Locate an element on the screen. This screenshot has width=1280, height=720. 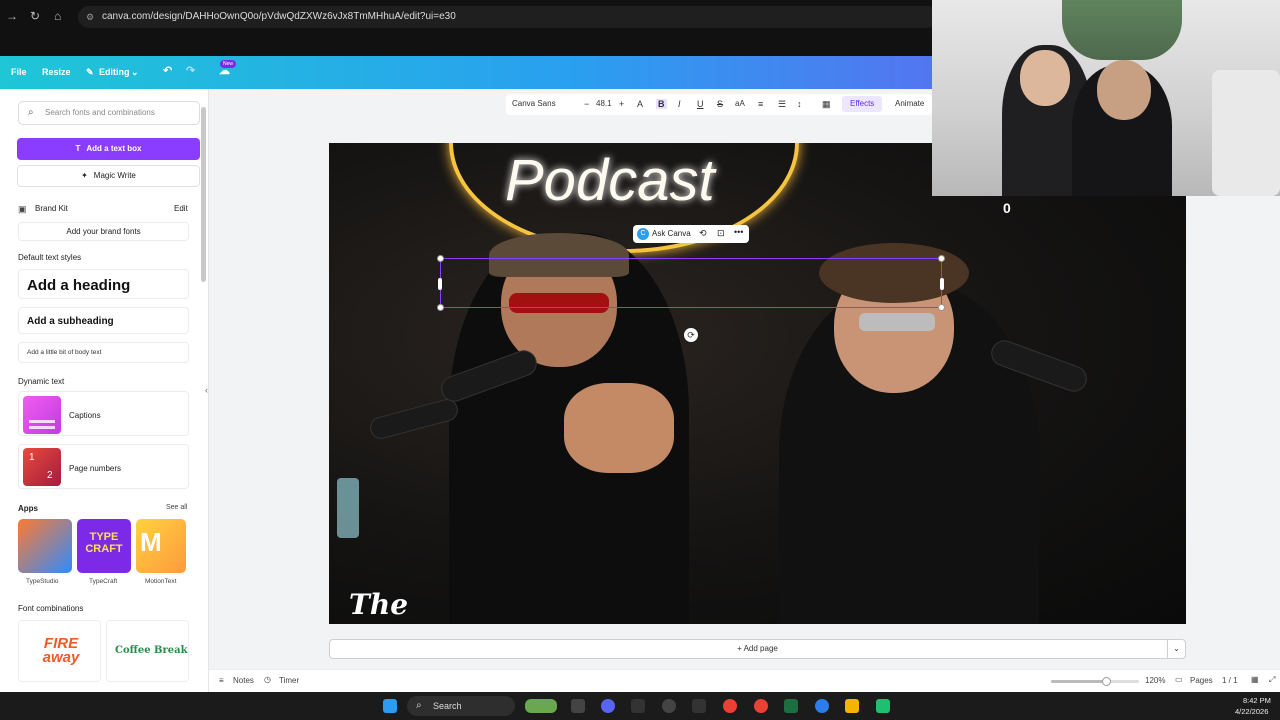
resize-handle-tr is located at coordinates (941, 258).